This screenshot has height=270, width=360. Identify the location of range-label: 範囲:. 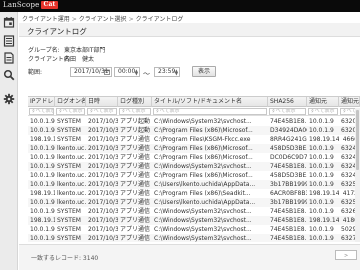
(35, 72).